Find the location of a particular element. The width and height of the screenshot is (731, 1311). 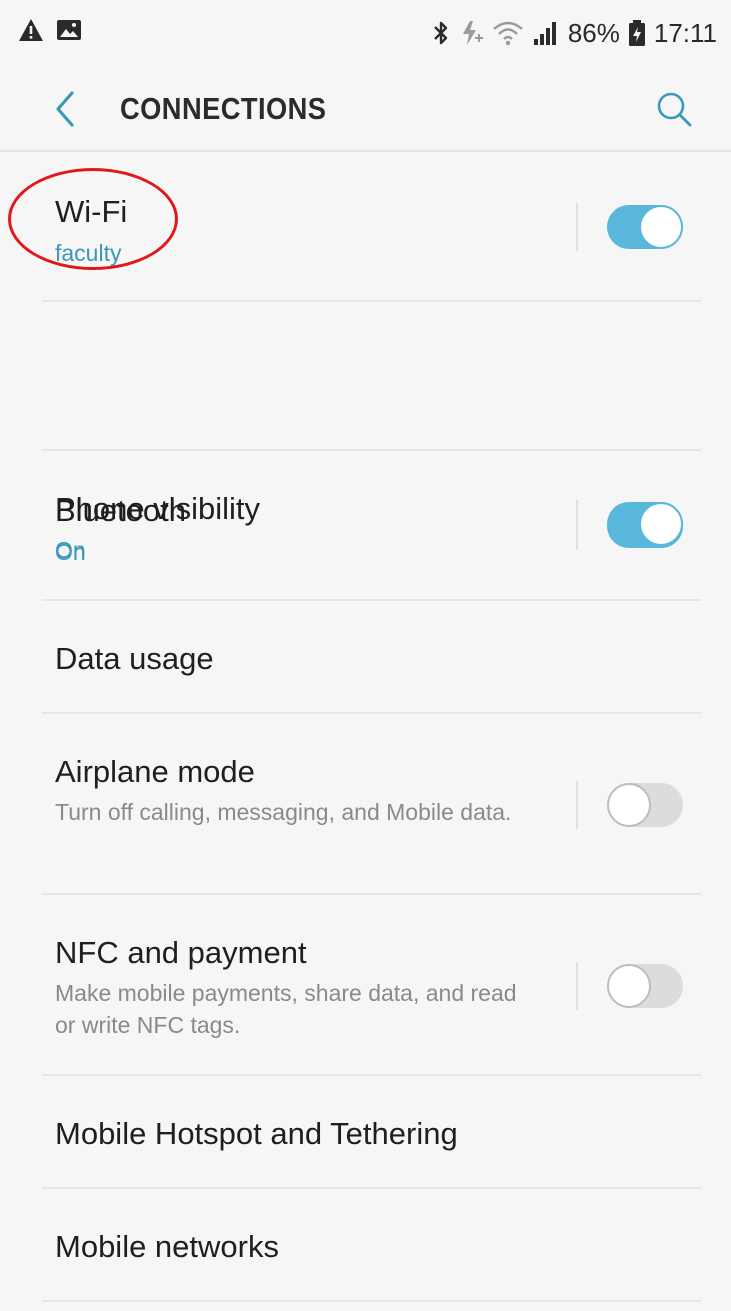

status-bar-right: 86% 17:11 is located at coordinates (574, 33).